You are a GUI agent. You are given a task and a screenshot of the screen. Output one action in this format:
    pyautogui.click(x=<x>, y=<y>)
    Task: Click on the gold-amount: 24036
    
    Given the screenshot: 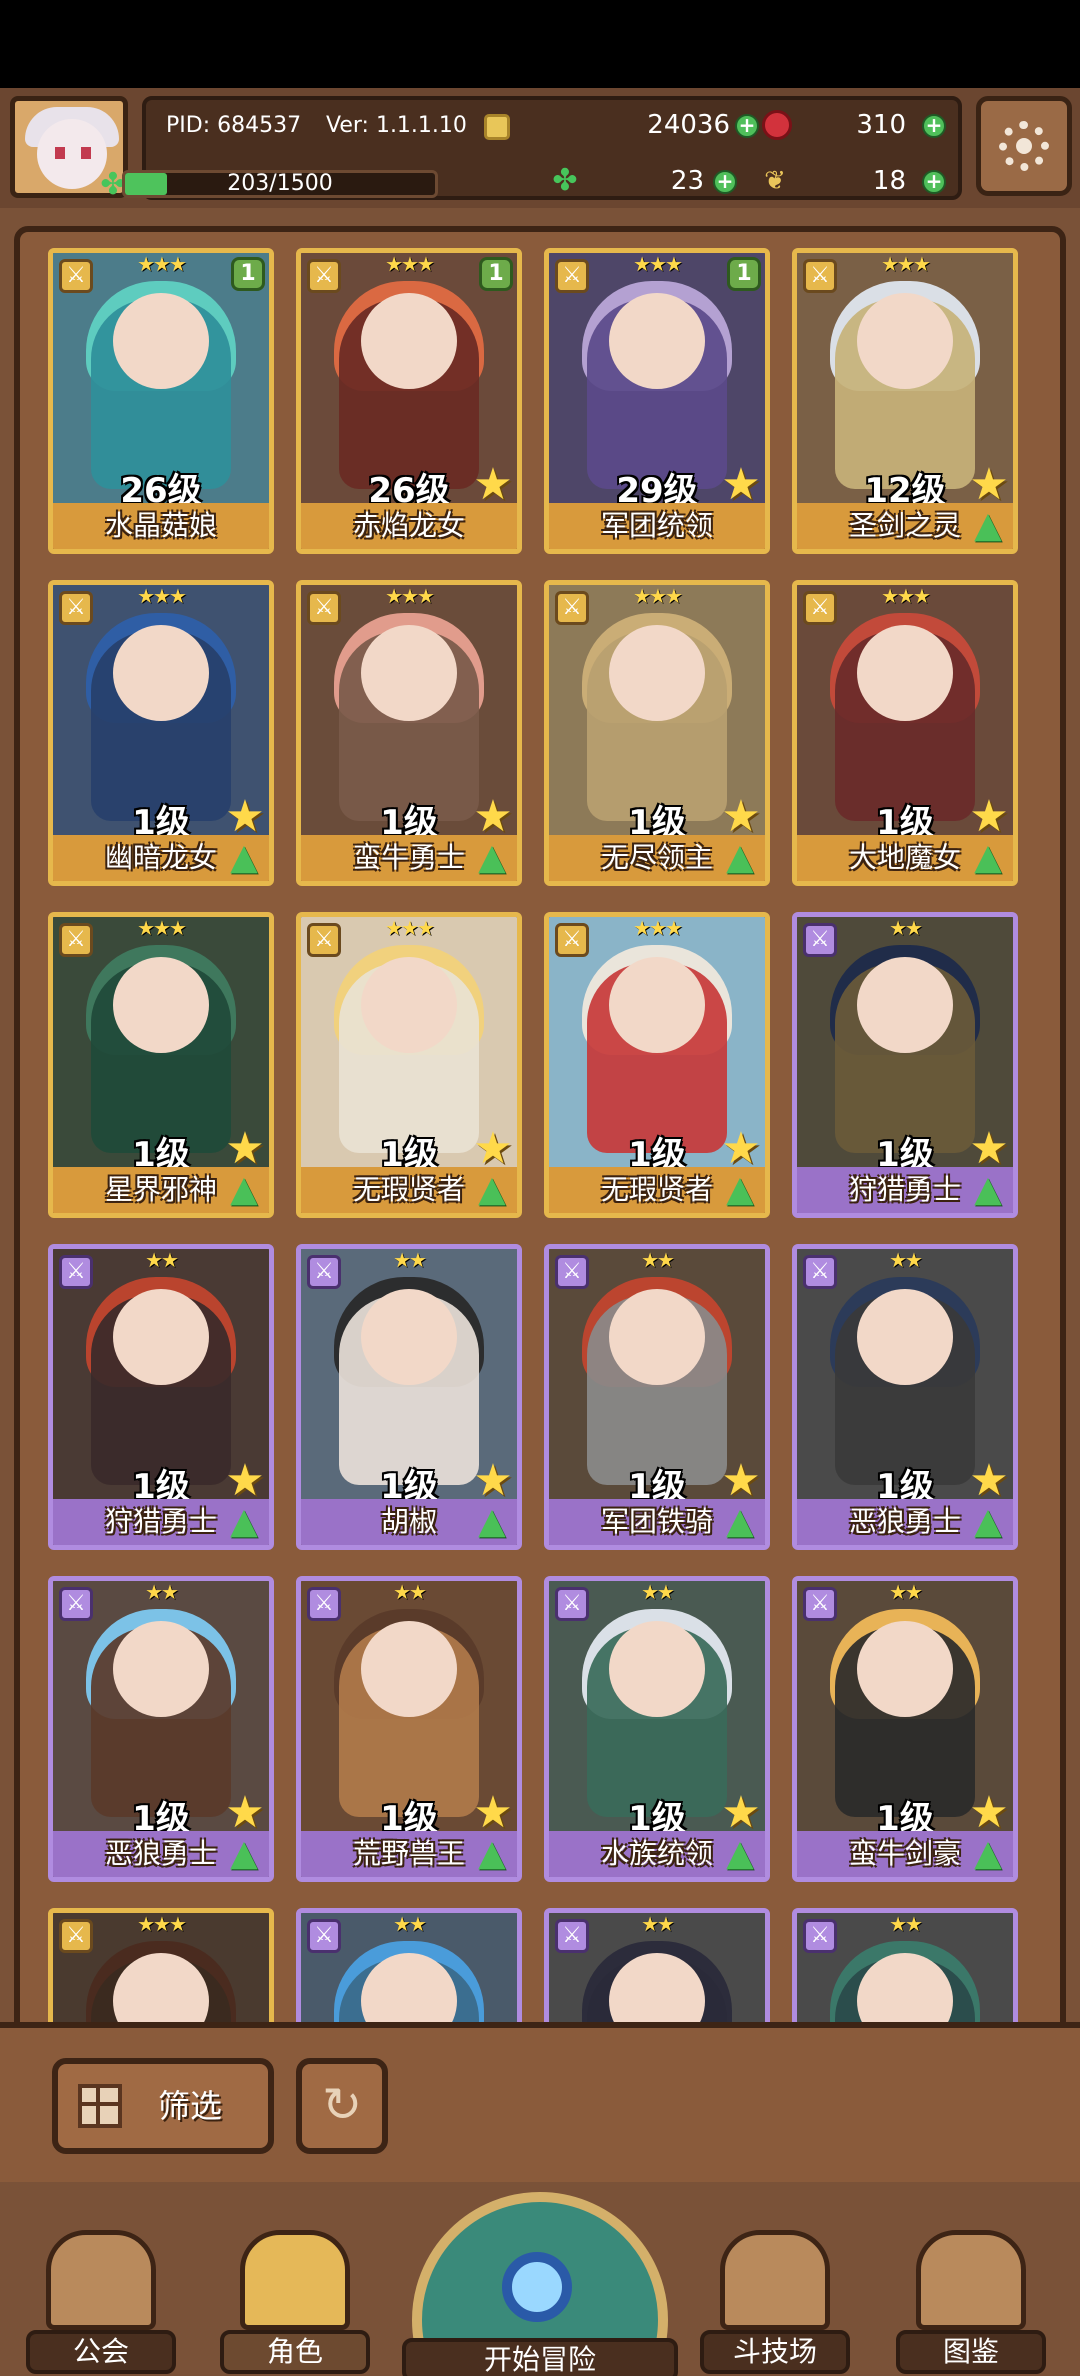 What is the action you would take?
    pyautogui.click(x=688, y=125)
    